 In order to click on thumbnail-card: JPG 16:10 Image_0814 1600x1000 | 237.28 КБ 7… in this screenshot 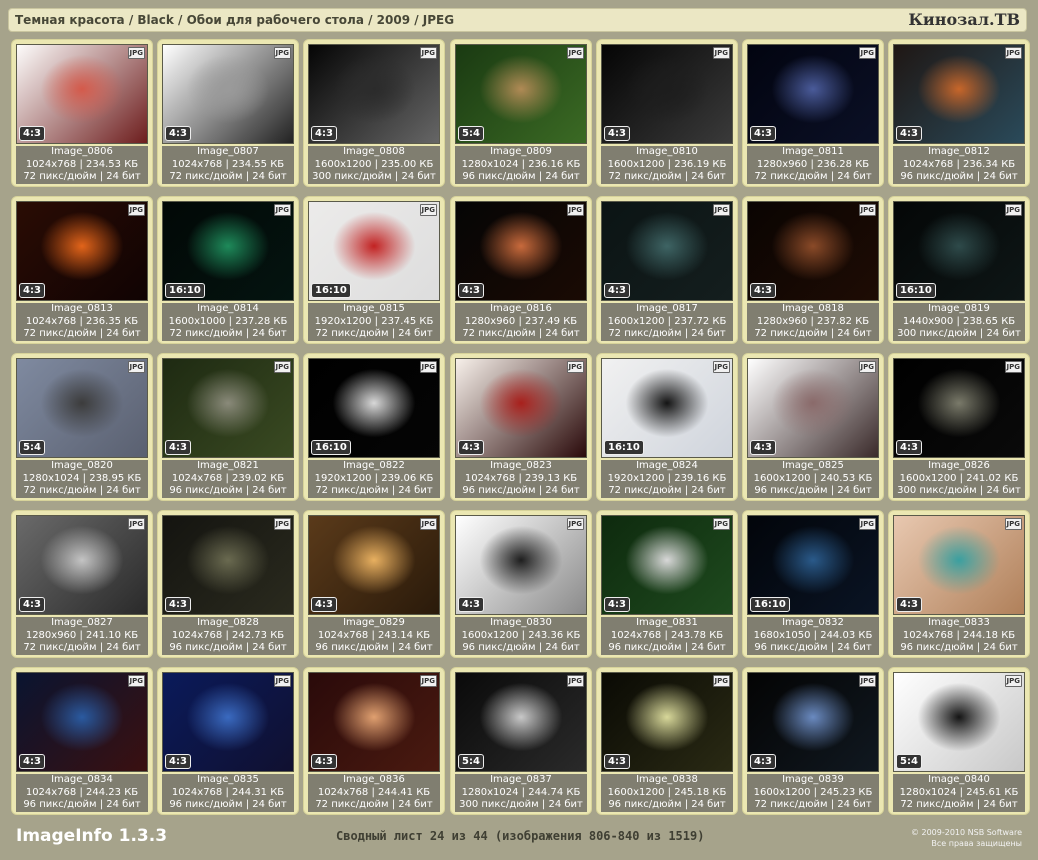, I will do `click(228, 270)`.